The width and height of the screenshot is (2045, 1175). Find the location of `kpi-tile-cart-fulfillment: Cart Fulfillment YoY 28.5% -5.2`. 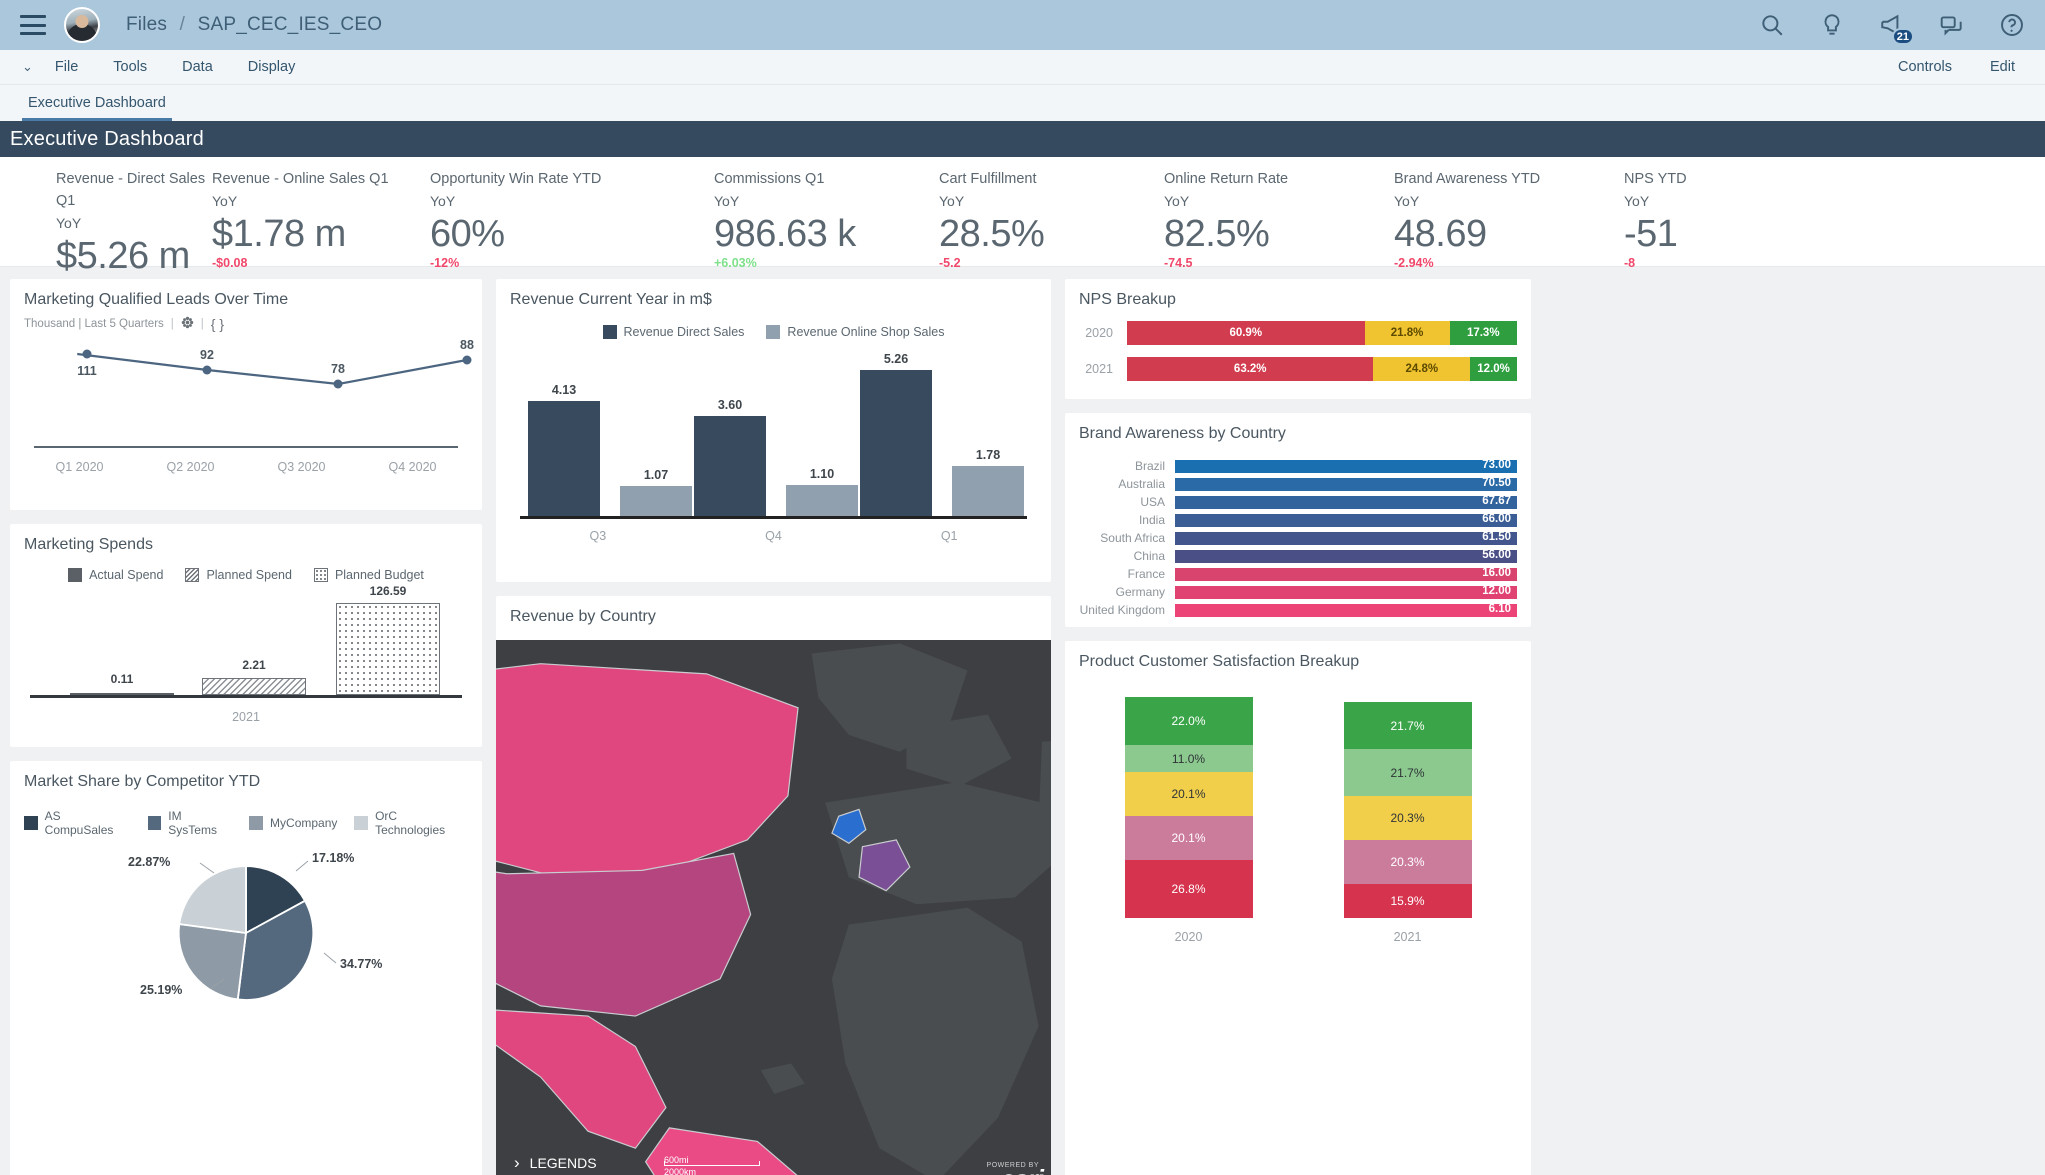

kpi-tile-cart-fulfillment: Cart Fulfillment YoY 28.5% -5.2 is located at coordinates (1051, 219).